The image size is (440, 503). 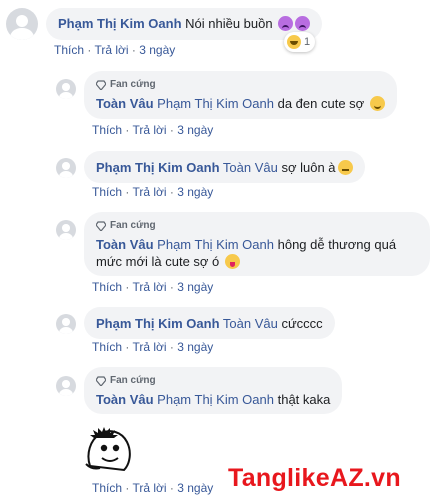 I want to click on smile-emoji-icon, so click(x=377, y=103).